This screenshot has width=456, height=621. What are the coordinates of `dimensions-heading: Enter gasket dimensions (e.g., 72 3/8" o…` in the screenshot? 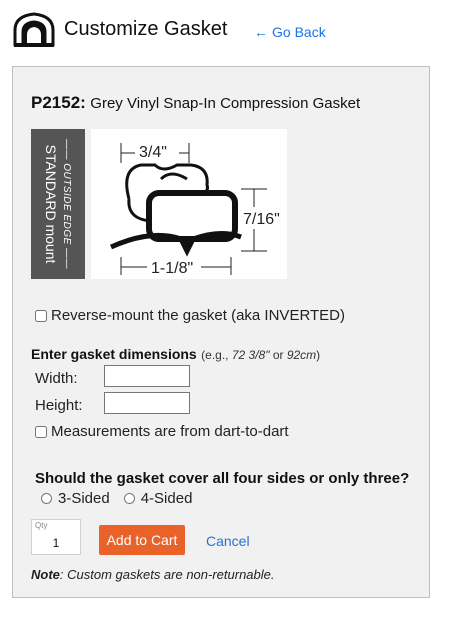 It's located at (175, 355).